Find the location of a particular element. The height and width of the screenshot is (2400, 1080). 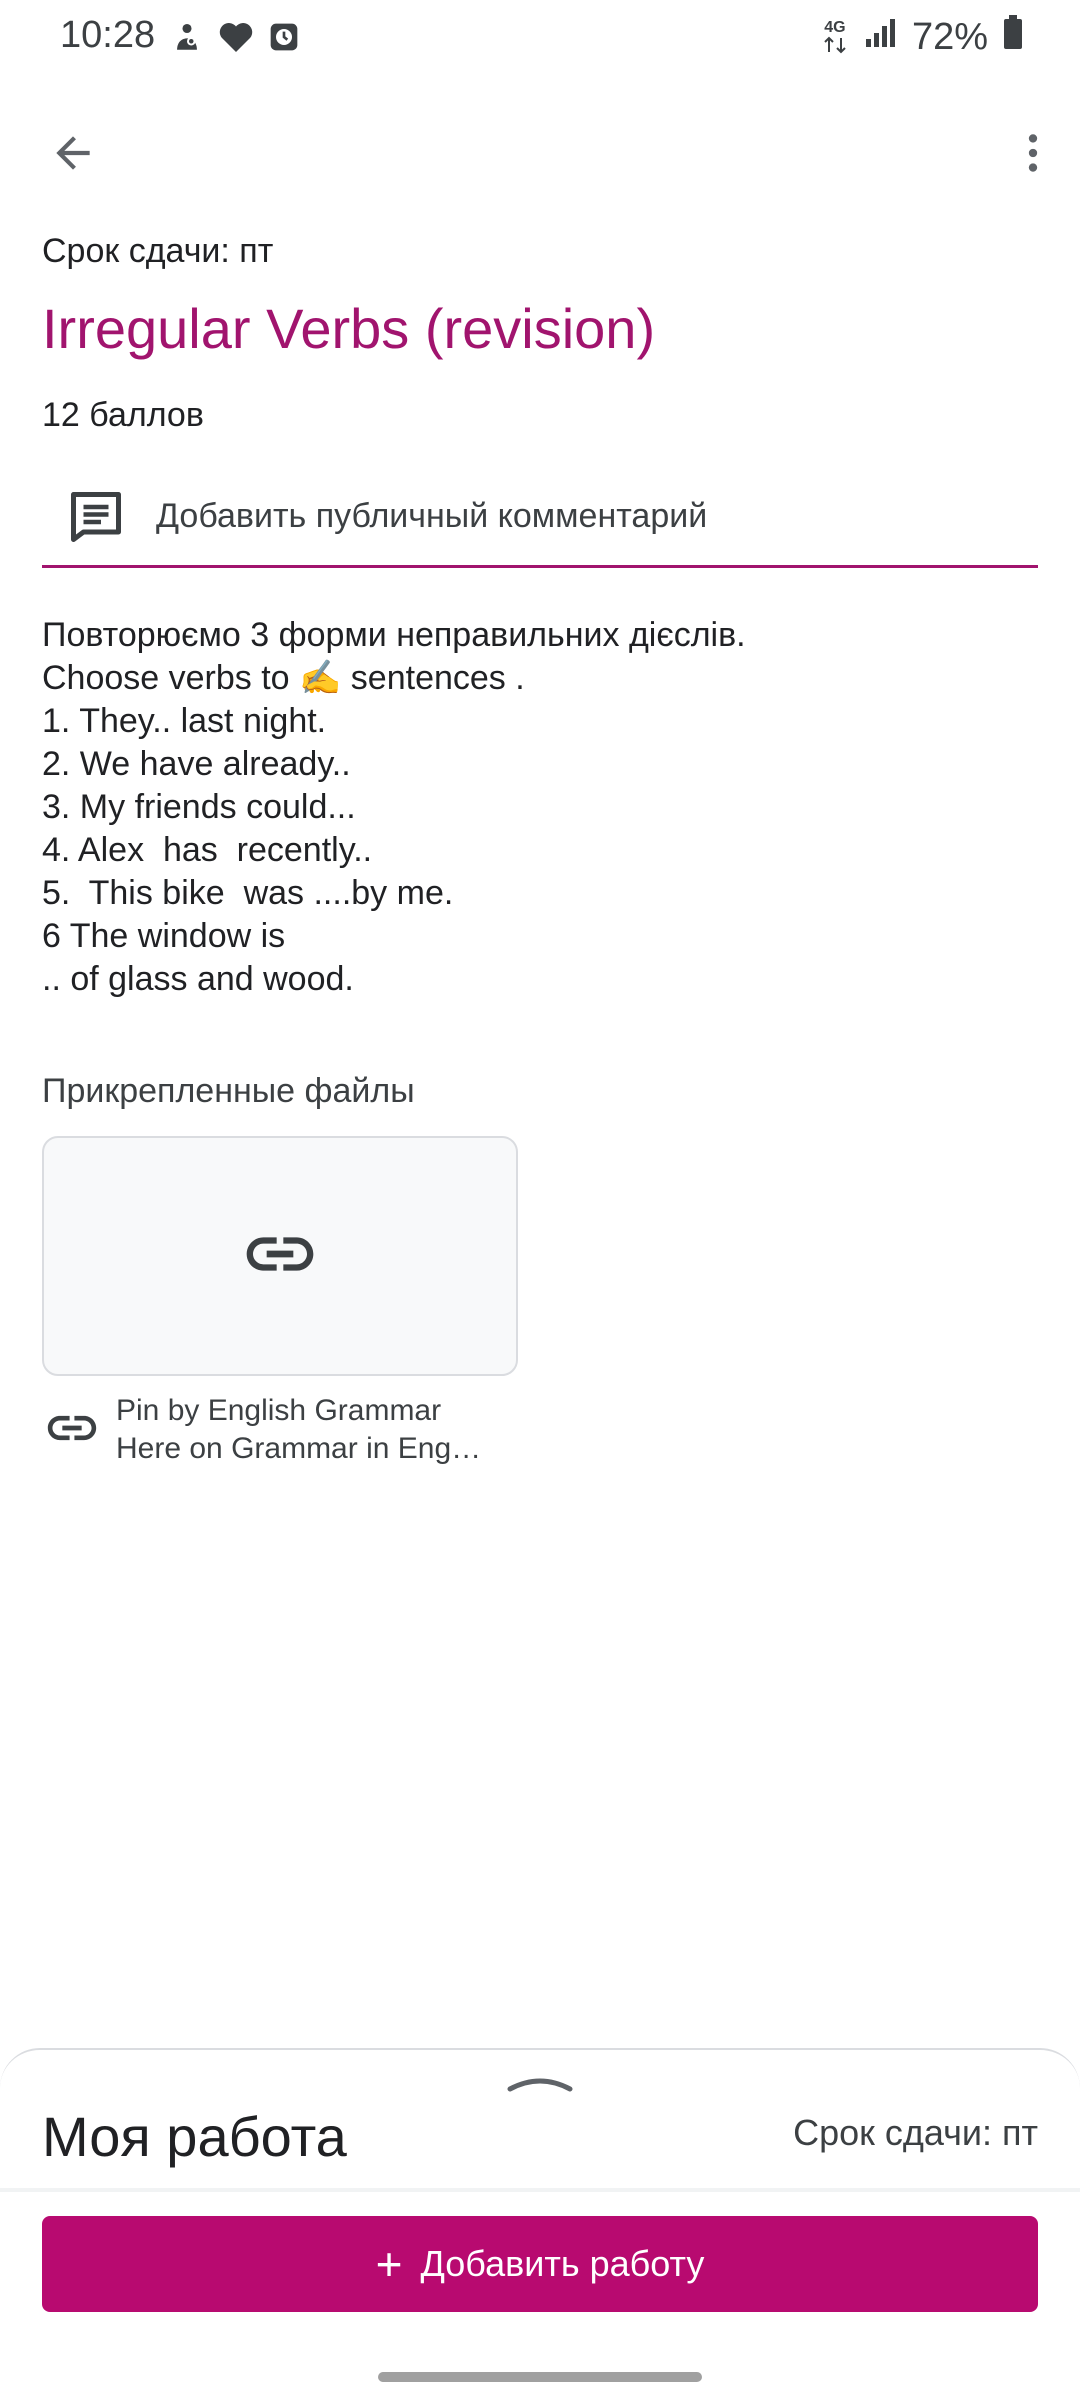

description-line: 6 The window is is located at coordinates (164, 936).